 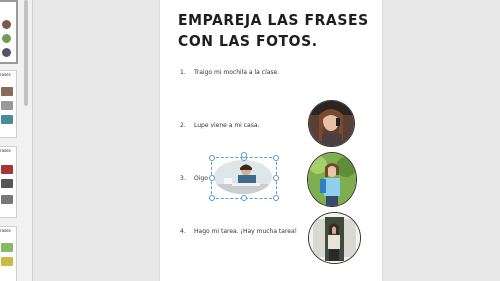 I want to click on boy-at-desk-image, so click(x=243, y=177).